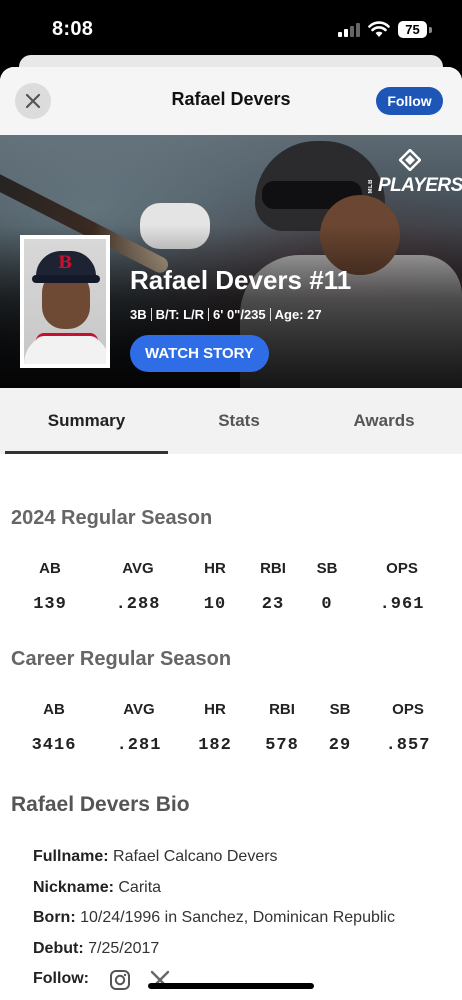  What do you see at coordinates (420, 185) in the screenshot?
I see `players-wordmark: PLAYERS` at bounding box center [420, 185].